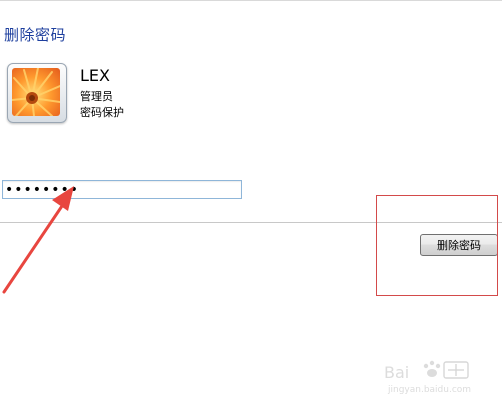 Image resolution: width=502 pixels, height=403 pixels. I want to click on user-avatar, so click(37, 93).